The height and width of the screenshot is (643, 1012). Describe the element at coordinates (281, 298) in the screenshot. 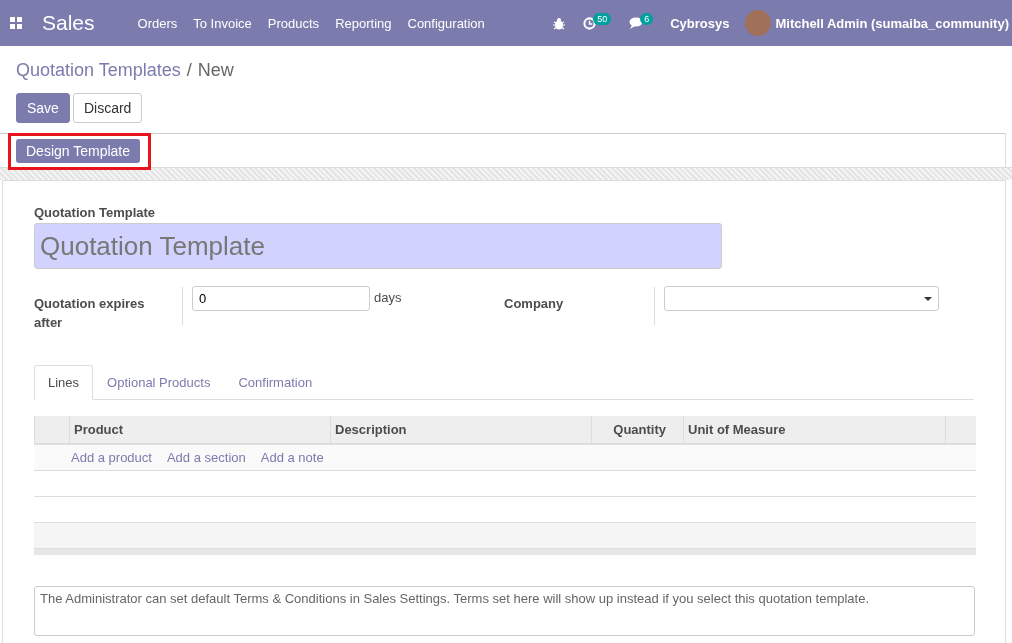

I see `number-input-field: 0` at that location.